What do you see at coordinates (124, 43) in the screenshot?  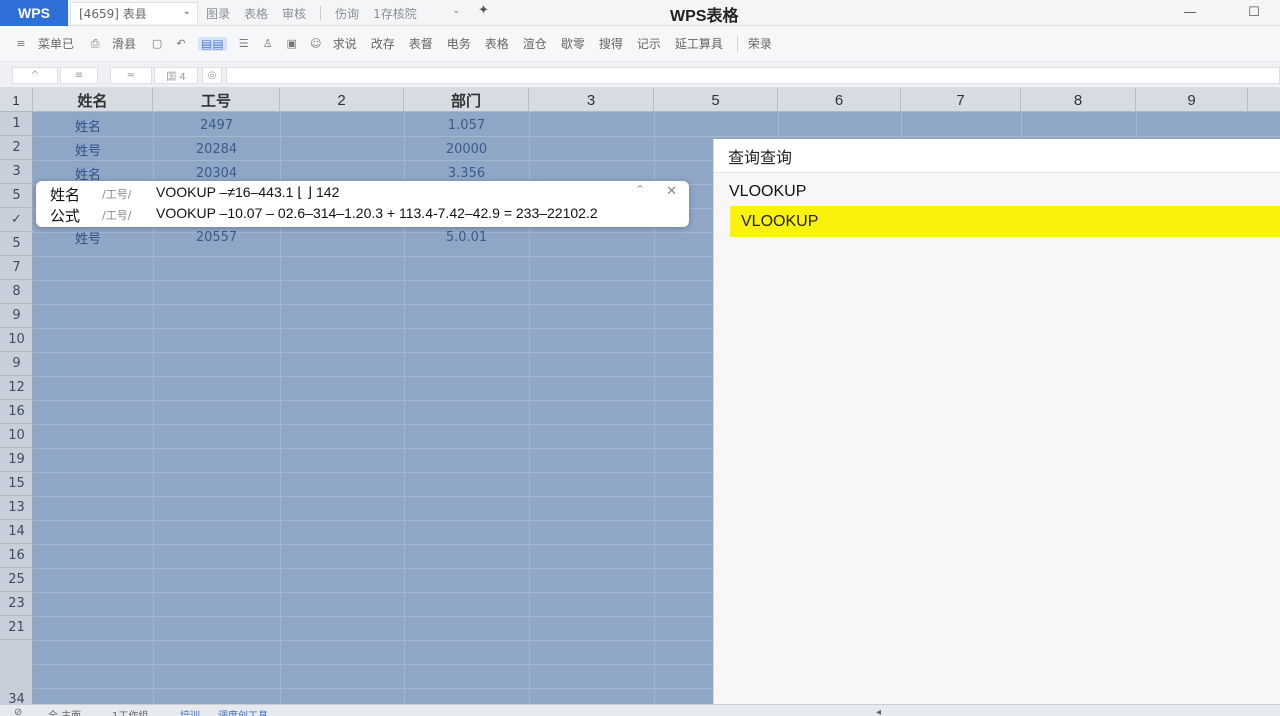 I see `toolbar-item-1: 滑县` at bounding box center [124, 43].